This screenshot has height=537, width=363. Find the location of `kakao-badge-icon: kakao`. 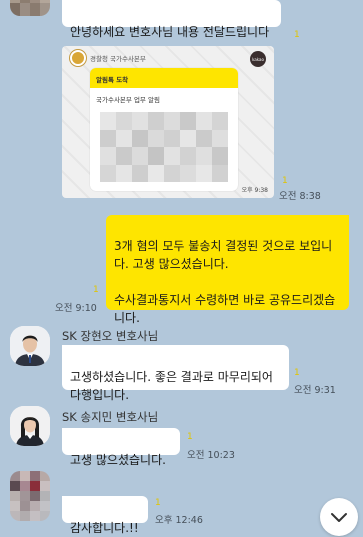

kakao-badge-icon: kakao is located at coordinates (258, 59).